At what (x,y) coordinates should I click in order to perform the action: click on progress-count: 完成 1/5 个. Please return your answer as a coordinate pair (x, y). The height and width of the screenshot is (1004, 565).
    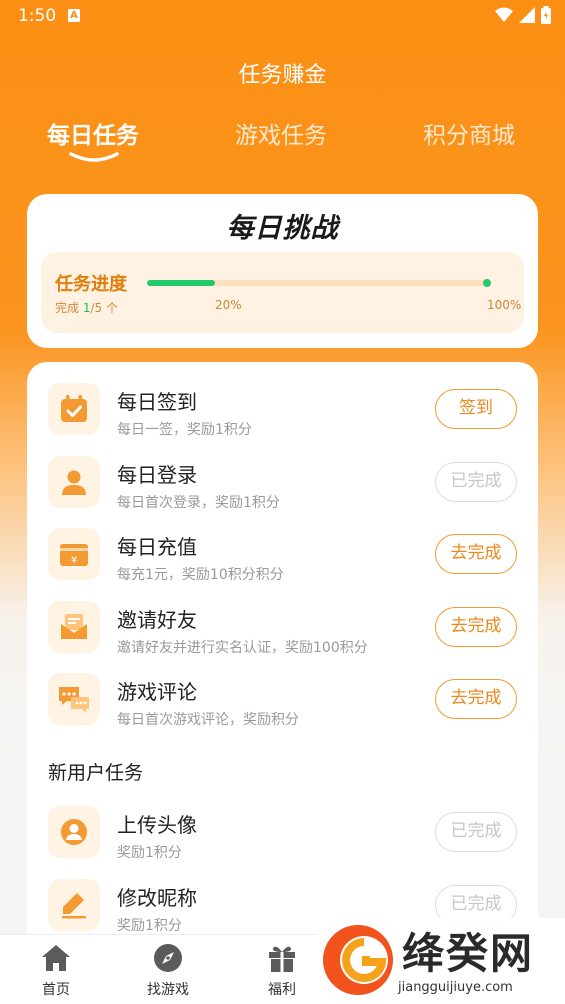
    Looking at the image, I should click on (86, 308).